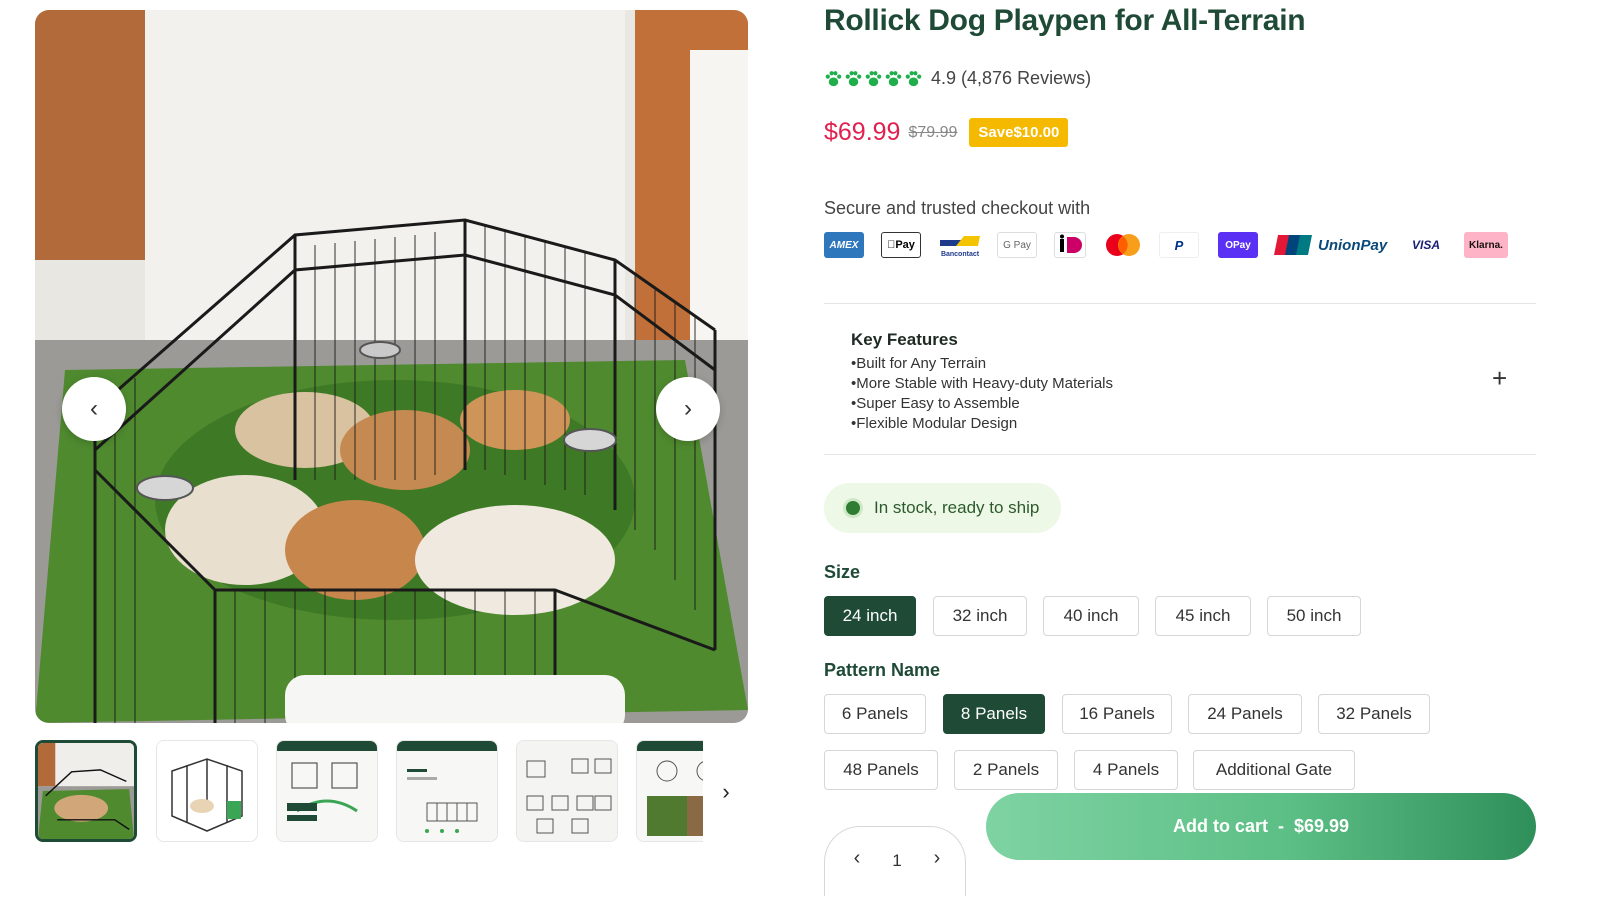 Image resolution: width=1600 pixels, height=900 pixels. Describe the element at coordinates (1019, 132) in the screenshot. I see `save-badge: Save$10.00` at that location.